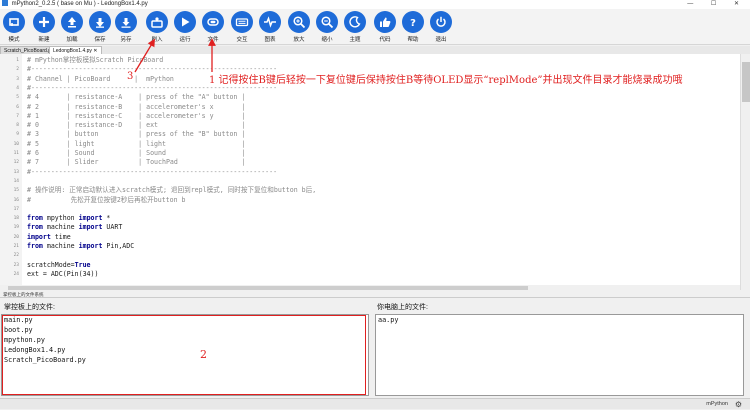 The image size is (750, 410). I want to click on status-bar: mPython ⚙, so click(375, 403).